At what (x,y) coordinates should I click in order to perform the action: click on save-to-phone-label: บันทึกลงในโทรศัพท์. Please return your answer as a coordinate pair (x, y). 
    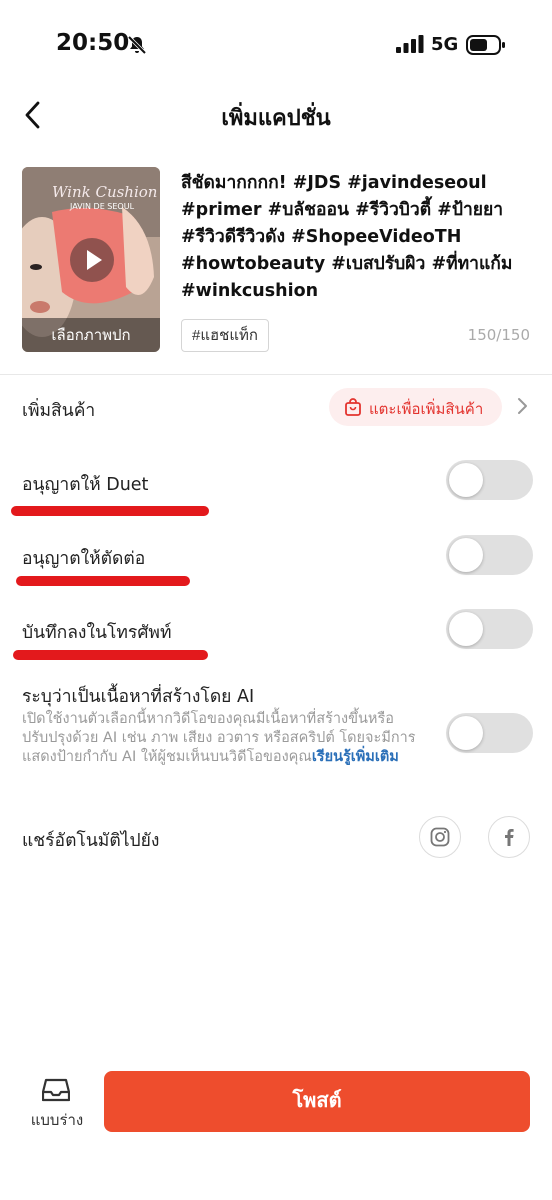
    Looking at the image, I should click on (97, 633).